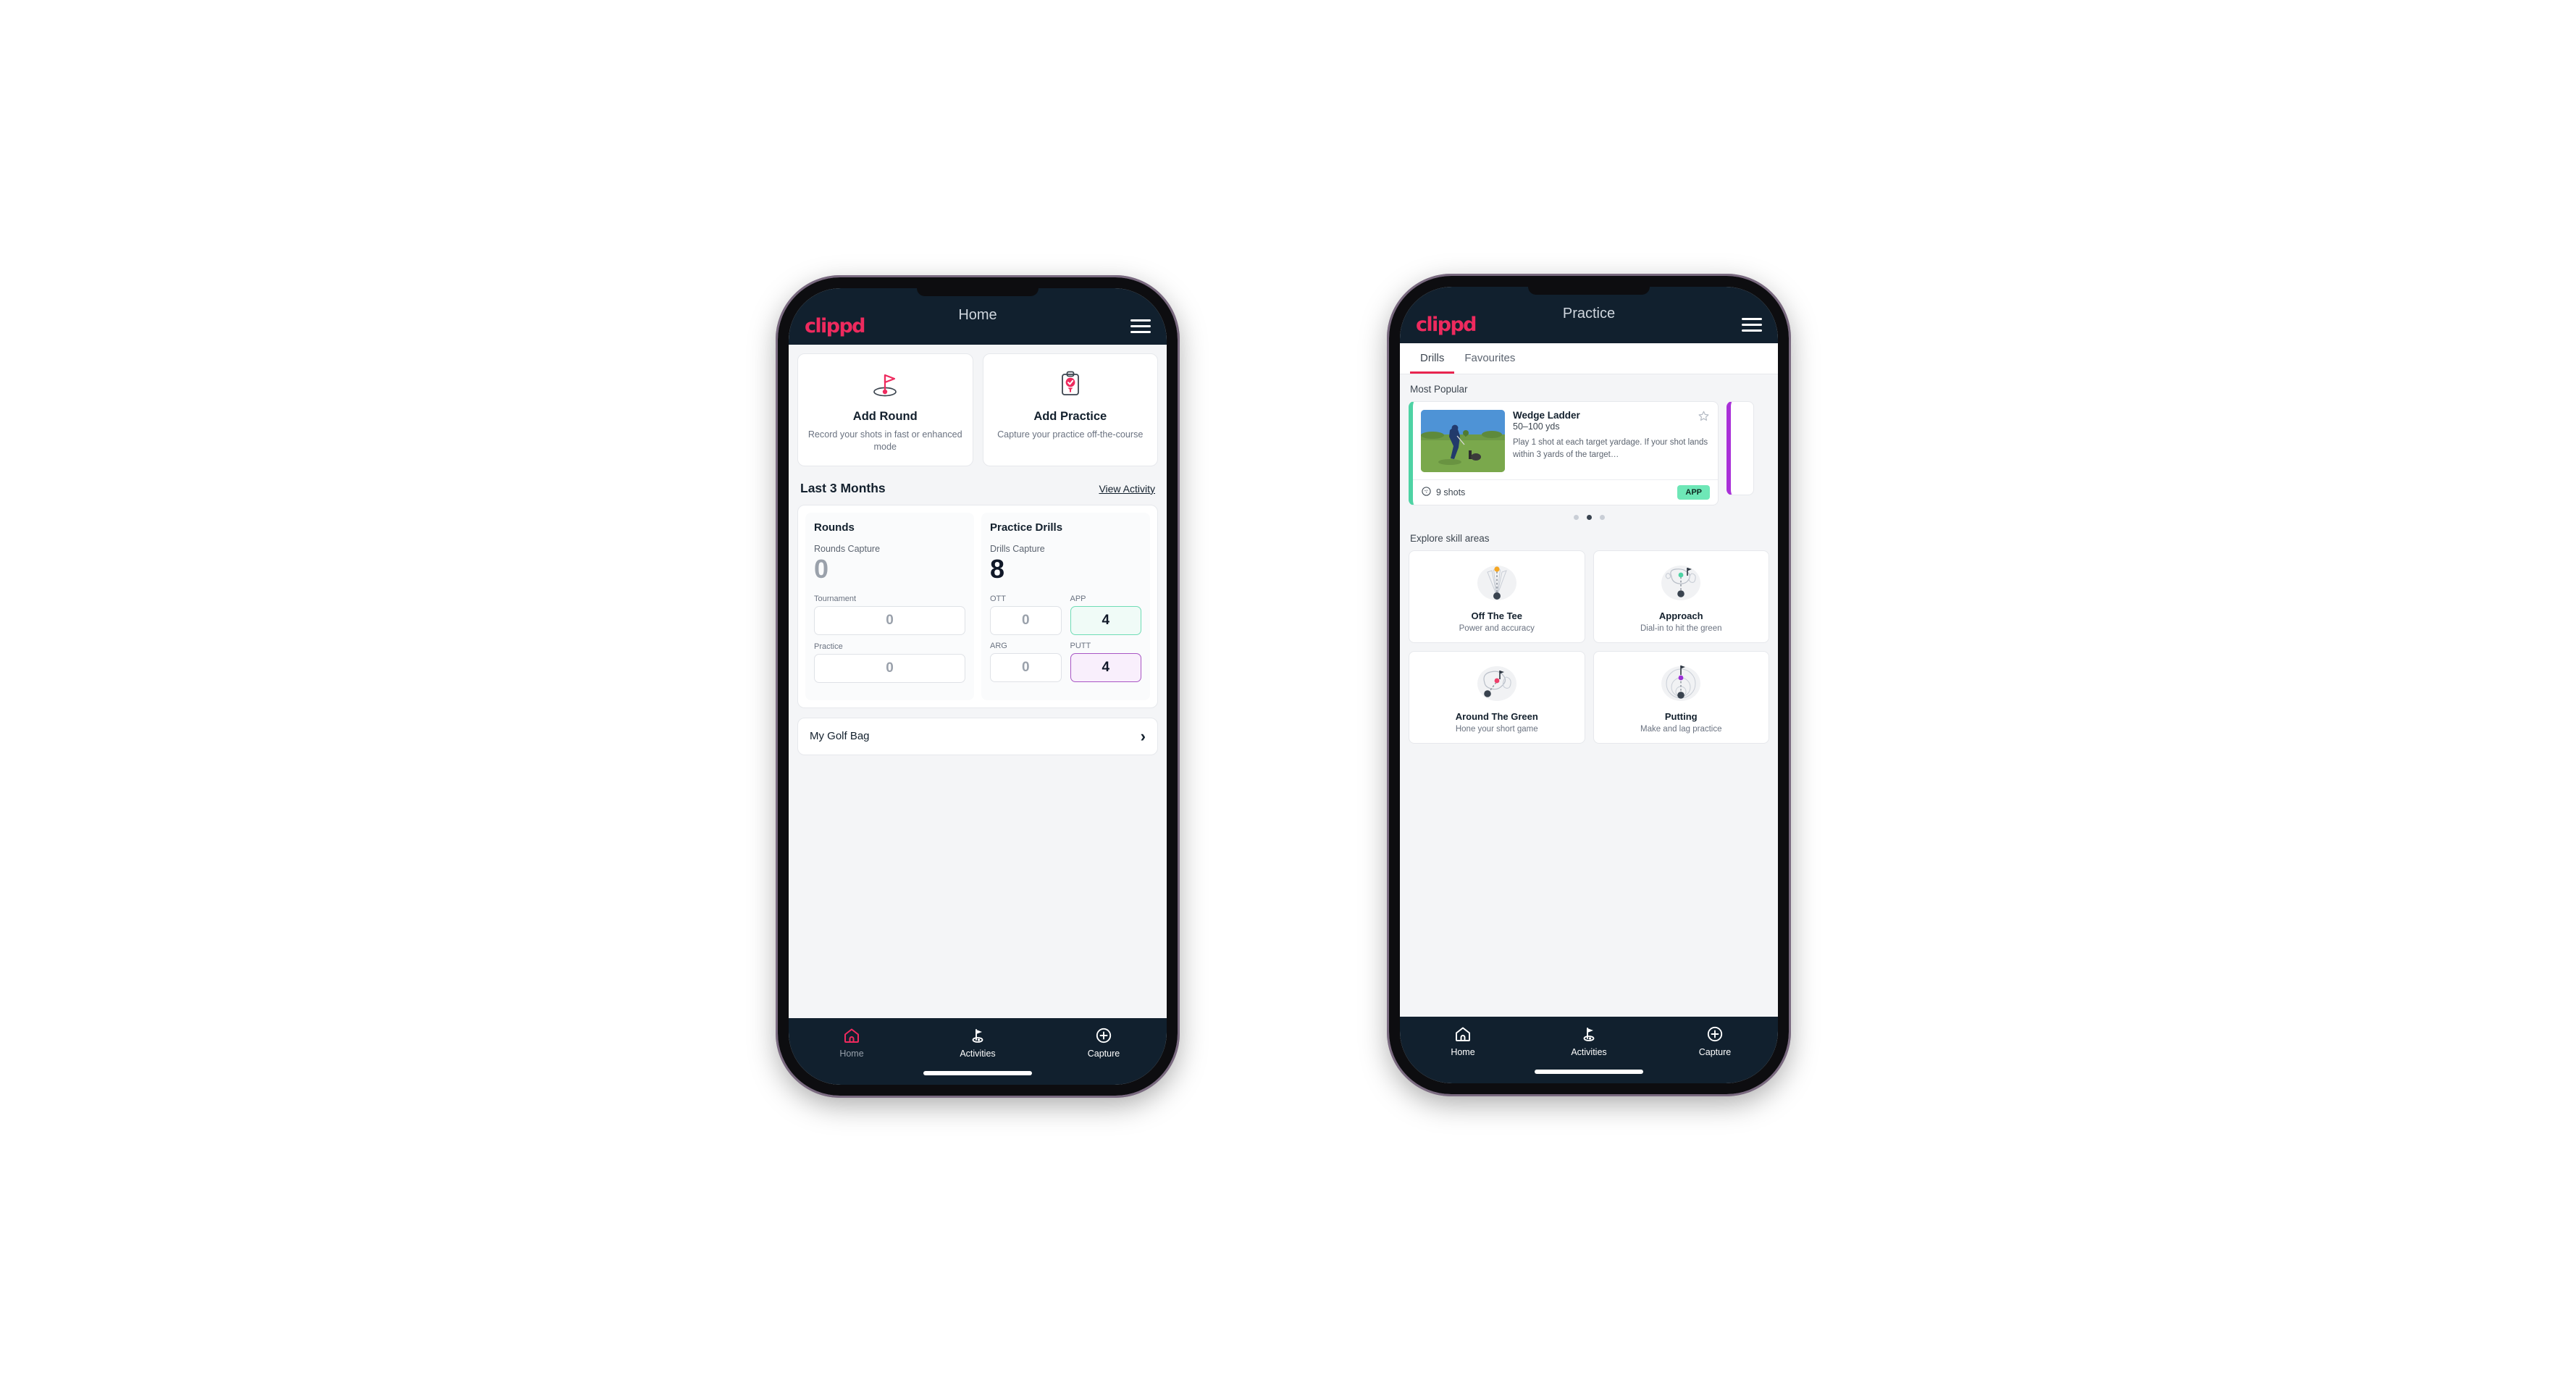 The width and height of the screenshot is (2576, 1386). I want to click on golf-ball-icon, so click(1426, 492).